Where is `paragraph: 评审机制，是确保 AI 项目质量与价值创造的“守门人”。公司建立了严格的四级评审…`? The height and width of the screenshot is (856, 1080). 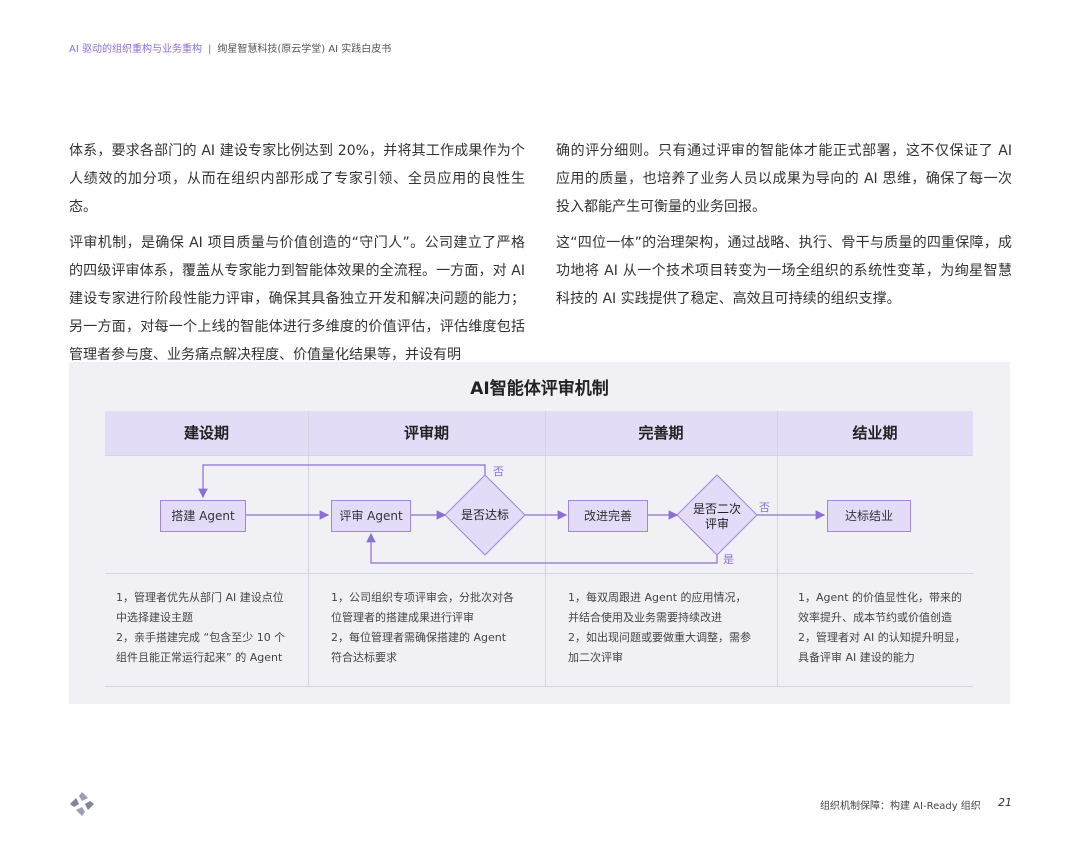 paragraph: 评审机制，是确保 AI 项目质量与价值创造的“守门人”。公司建立了严格的四级评审… is located at coordinates (297, 299).